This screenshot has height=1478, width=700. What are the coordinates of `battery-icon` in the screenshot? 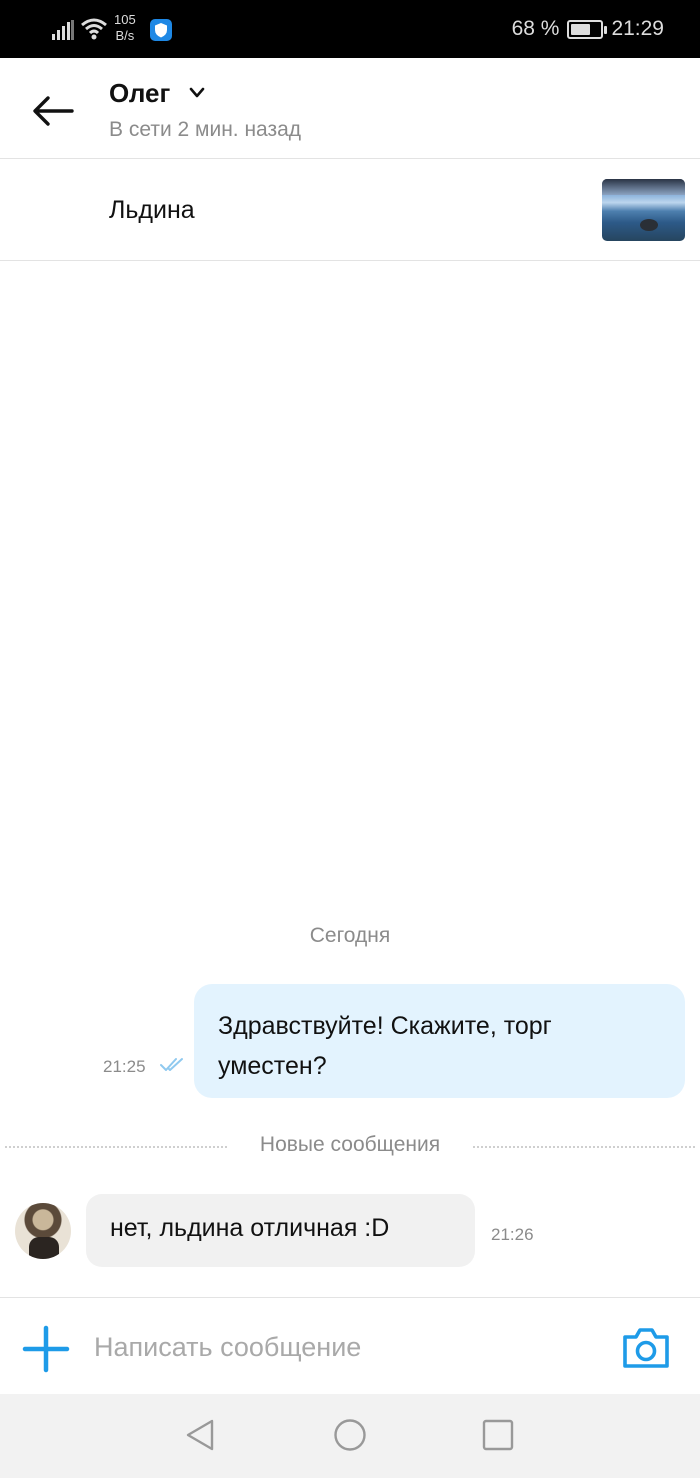 It's located at (587, 29).